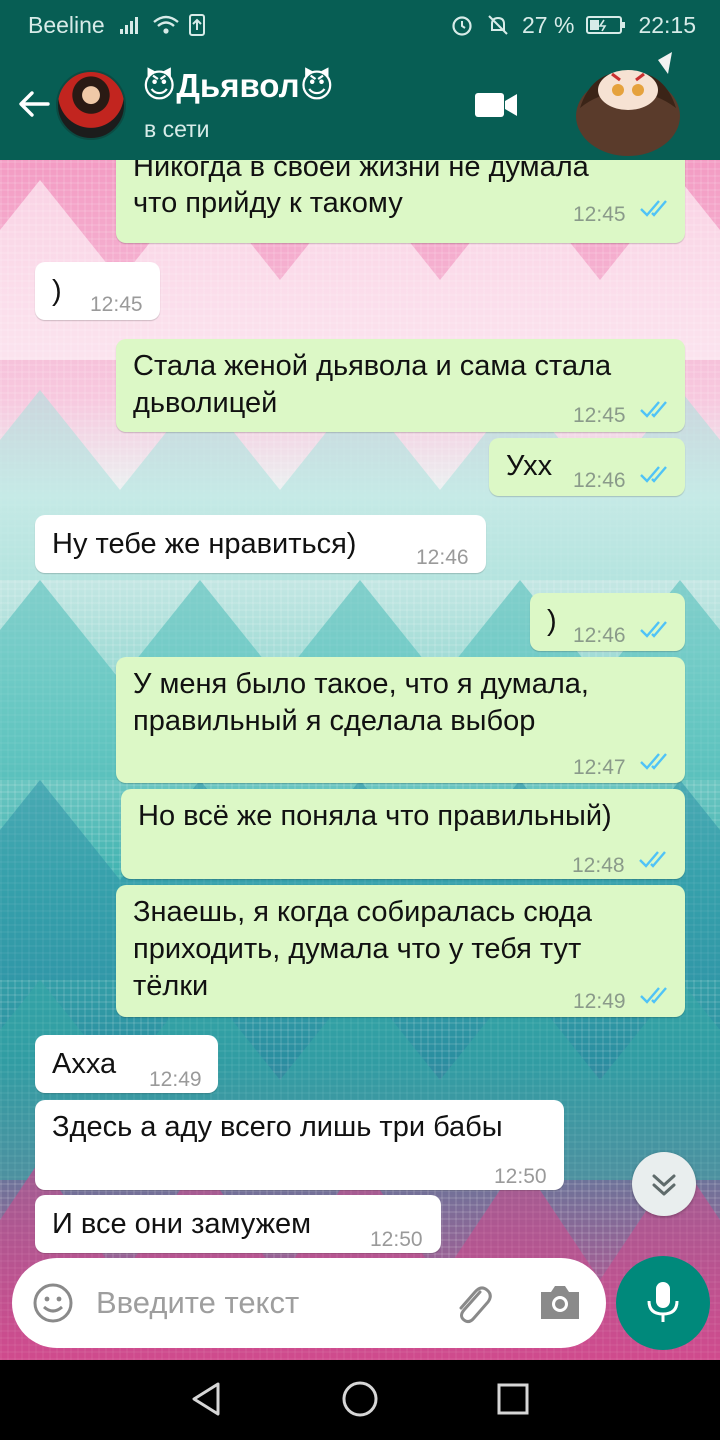 Image resolution: width=720 pixels, height=1440 pixels. Describe the element at coordinates (496, 105) in the screenshot. I see `video-call-icon` at that location.